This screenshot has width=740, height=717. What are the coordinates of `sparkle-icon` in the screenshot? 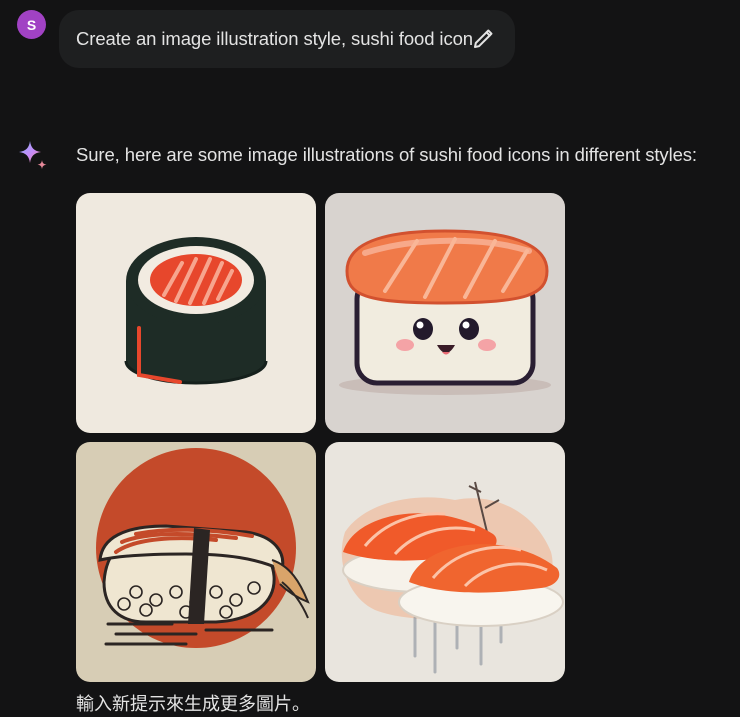 It's located at (33, 155).